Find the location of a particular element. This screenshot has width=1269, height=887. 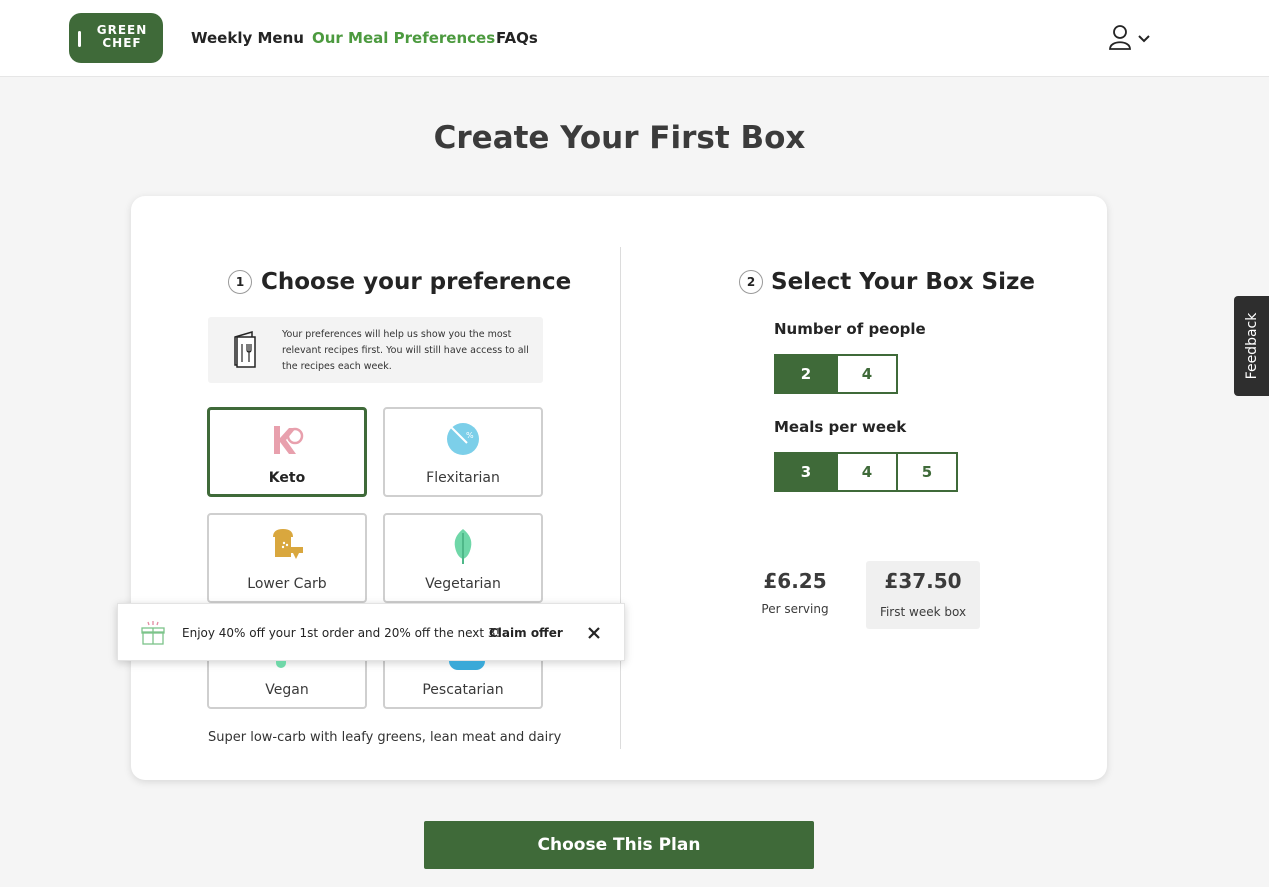

pref-option-keto: Keto is located at coordinates (287, 452).